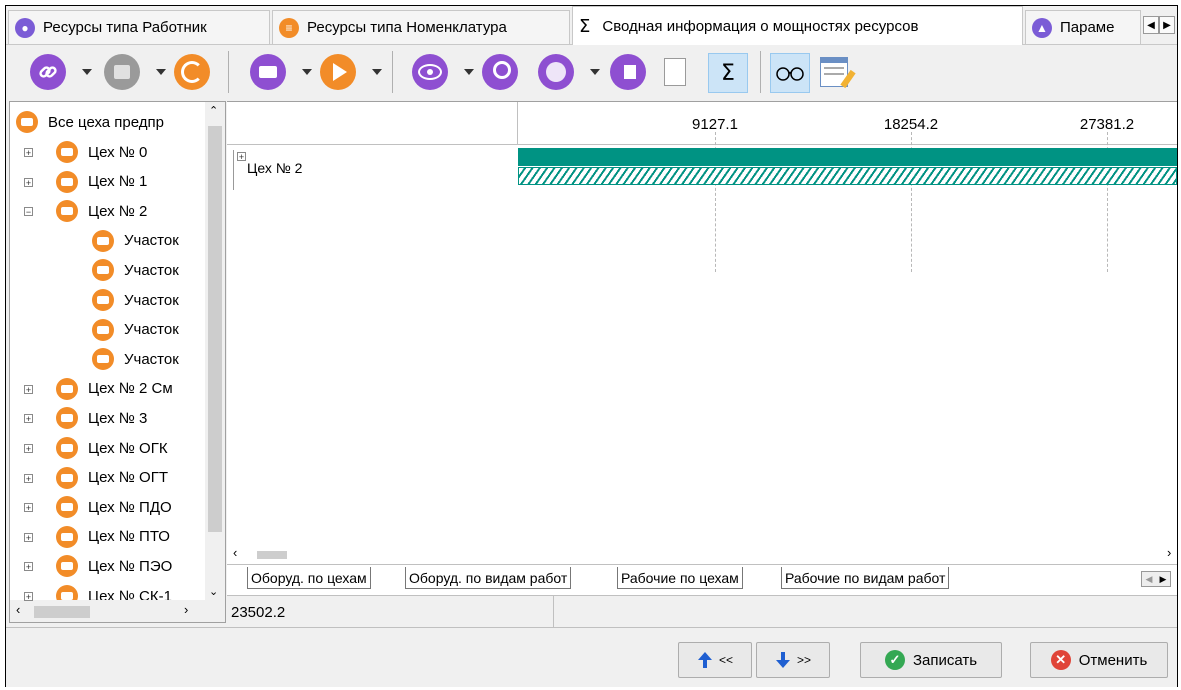  What do you see at coordinates (192, 72) in the screenshot?
I see `refresh-icon` at bounding box center [192, 72].